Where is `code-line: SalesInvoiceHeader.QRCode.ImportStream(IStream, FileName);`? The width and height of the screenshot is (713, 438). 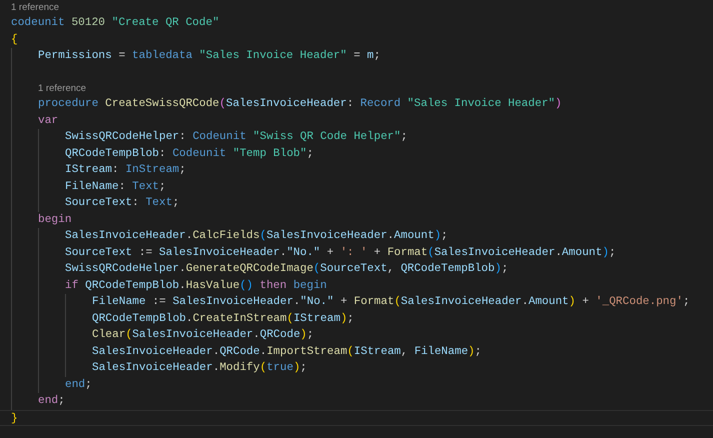 code-line: SalesInvoiceHeader.QRCode.ImportStream(IStream, FileName); is located at coordinates (287, 352).